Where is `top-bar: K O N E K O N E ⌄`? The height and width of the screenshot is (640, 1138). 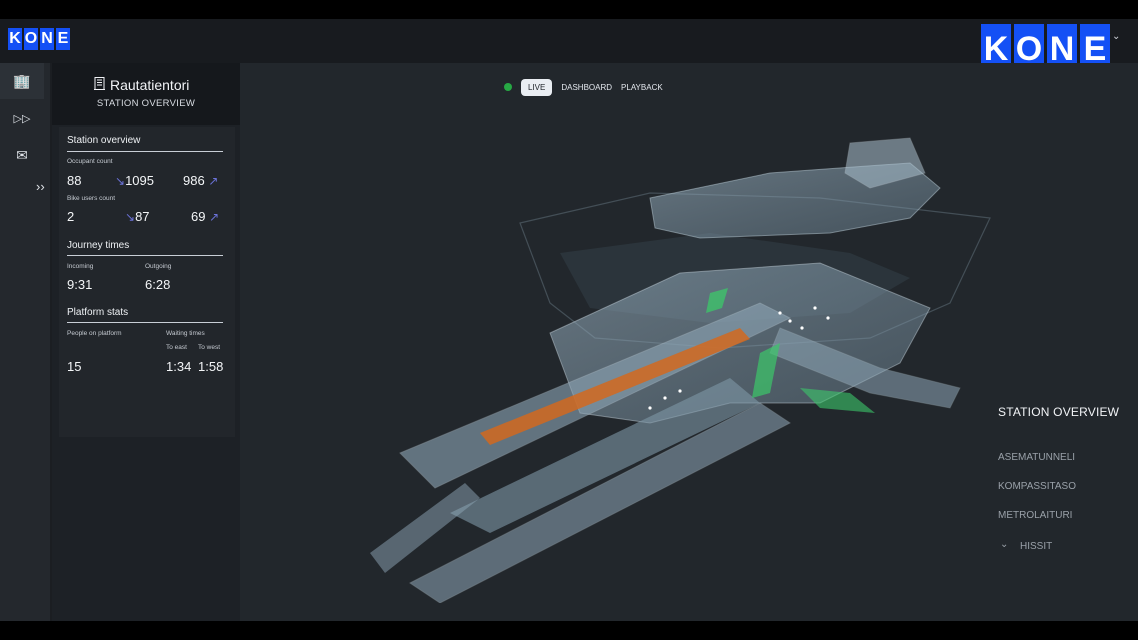 top-bar: K O N E K O N E ⌄ is located at coordinates (569, 46).